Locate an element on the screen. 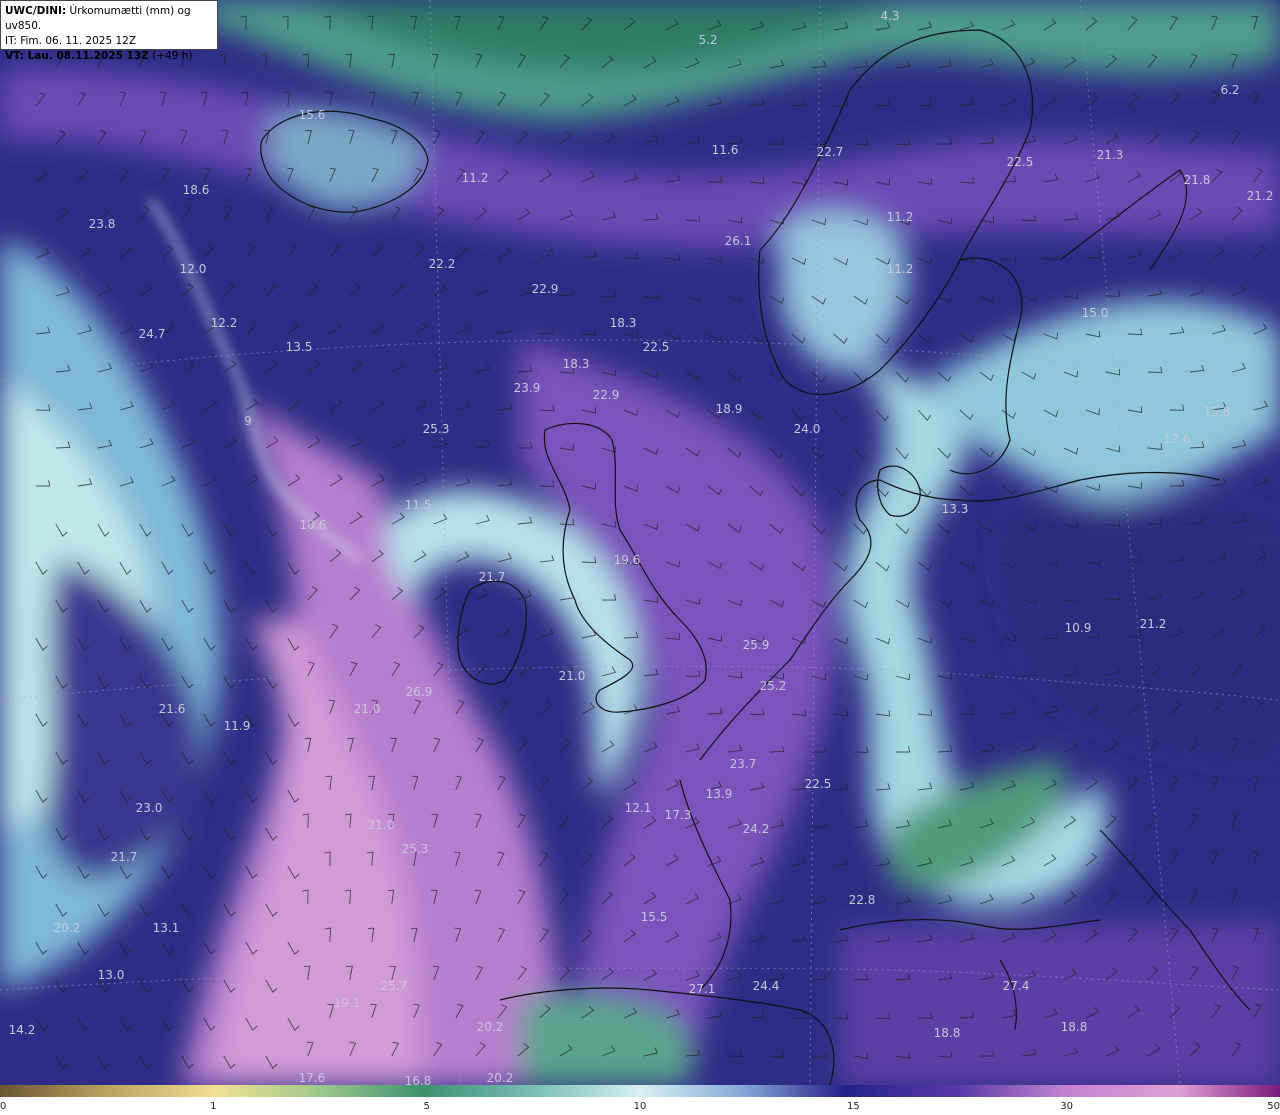  value-label: 13.5 is located at coordinates (299, 347).